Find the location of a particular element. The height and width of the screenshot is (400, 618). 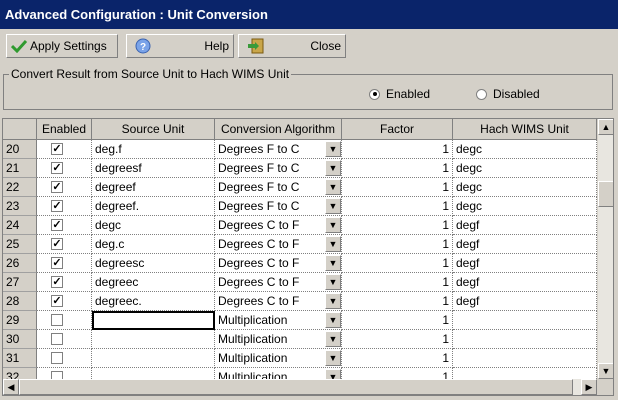

help-button: ? Help is located at coordinates (180, 46).